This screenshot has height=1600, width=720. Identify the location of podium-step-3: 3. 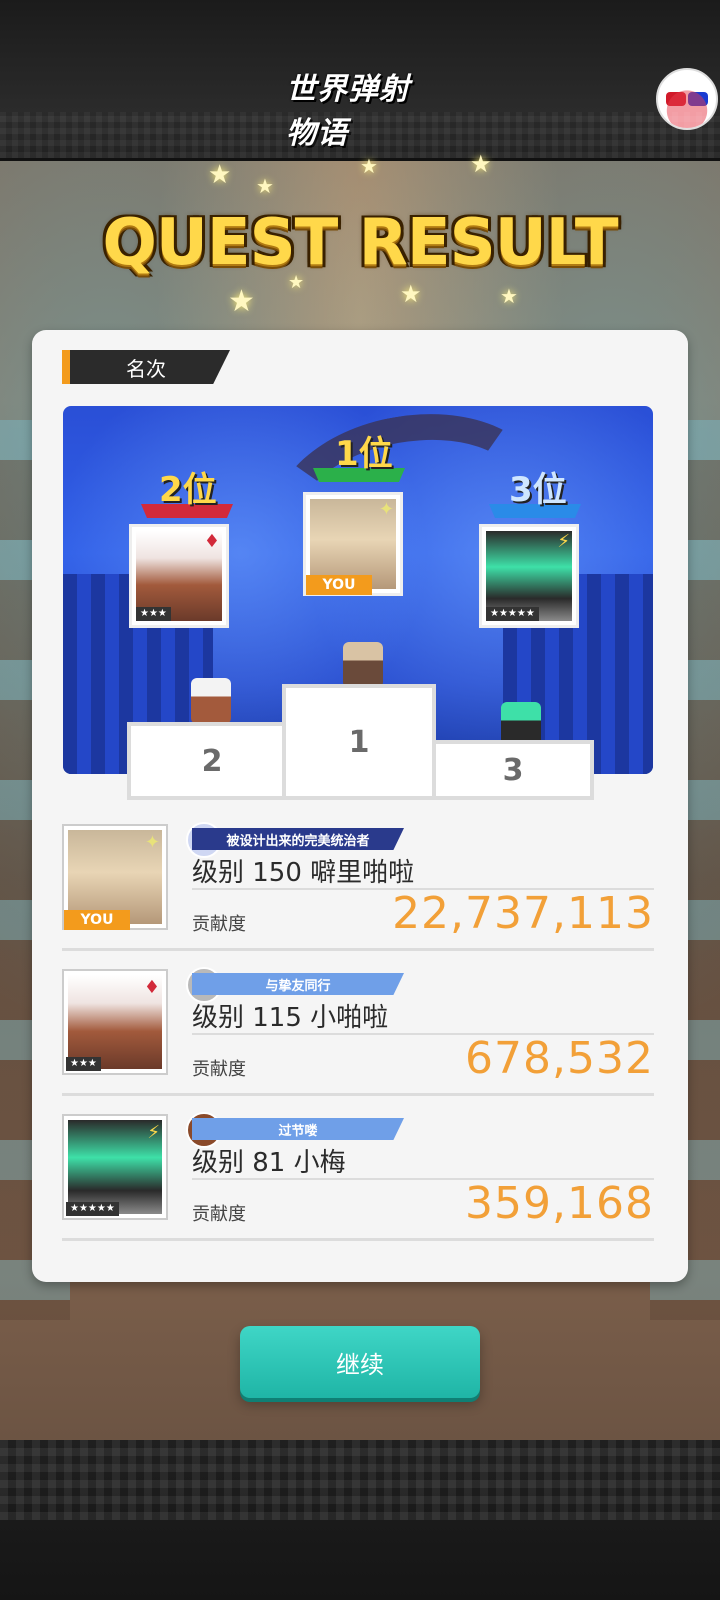
(513, 770).